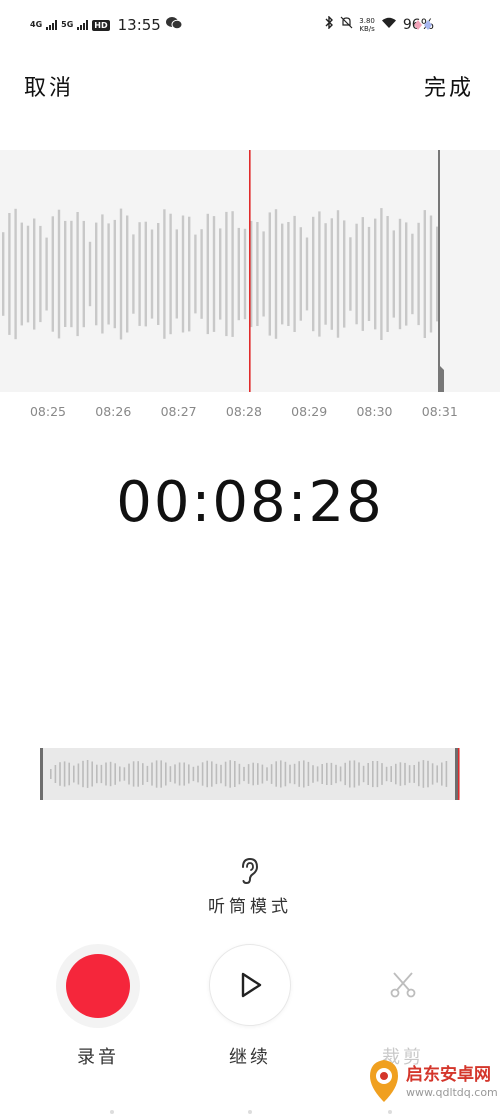 The height and width of the screenshot is (1116, 500). I want to click on wechat-icon, so click(174, 25).